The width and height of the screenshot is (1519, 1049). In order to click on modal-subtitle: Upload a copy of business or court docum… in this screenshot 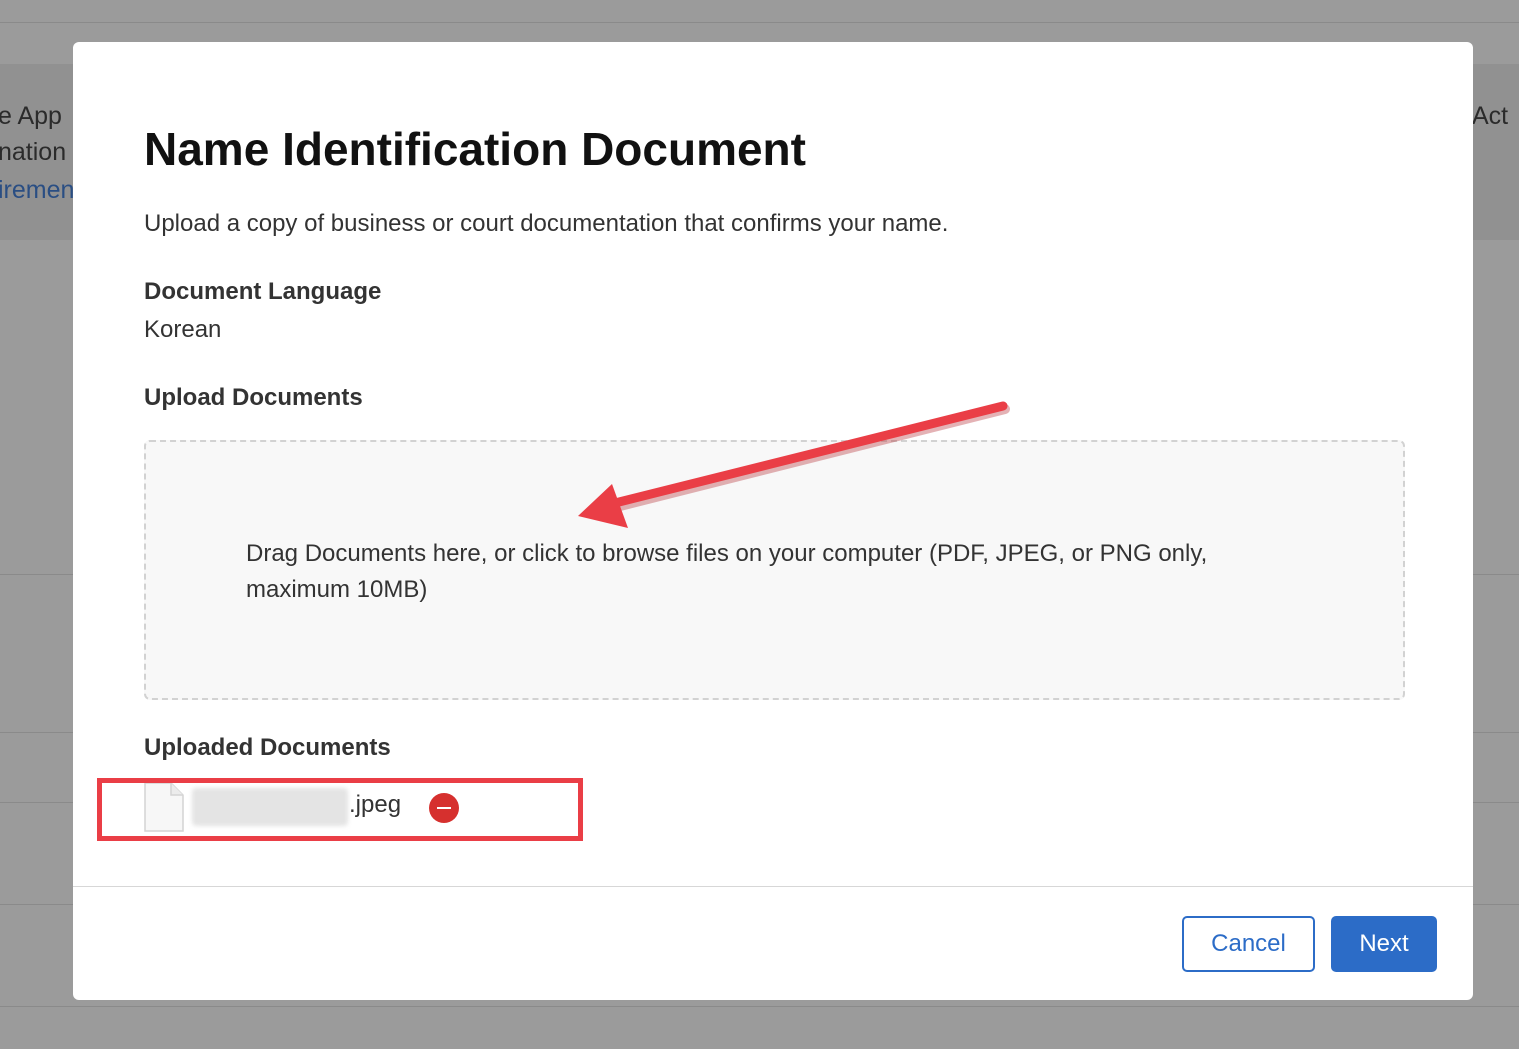, I will do `click(546, 223)`.